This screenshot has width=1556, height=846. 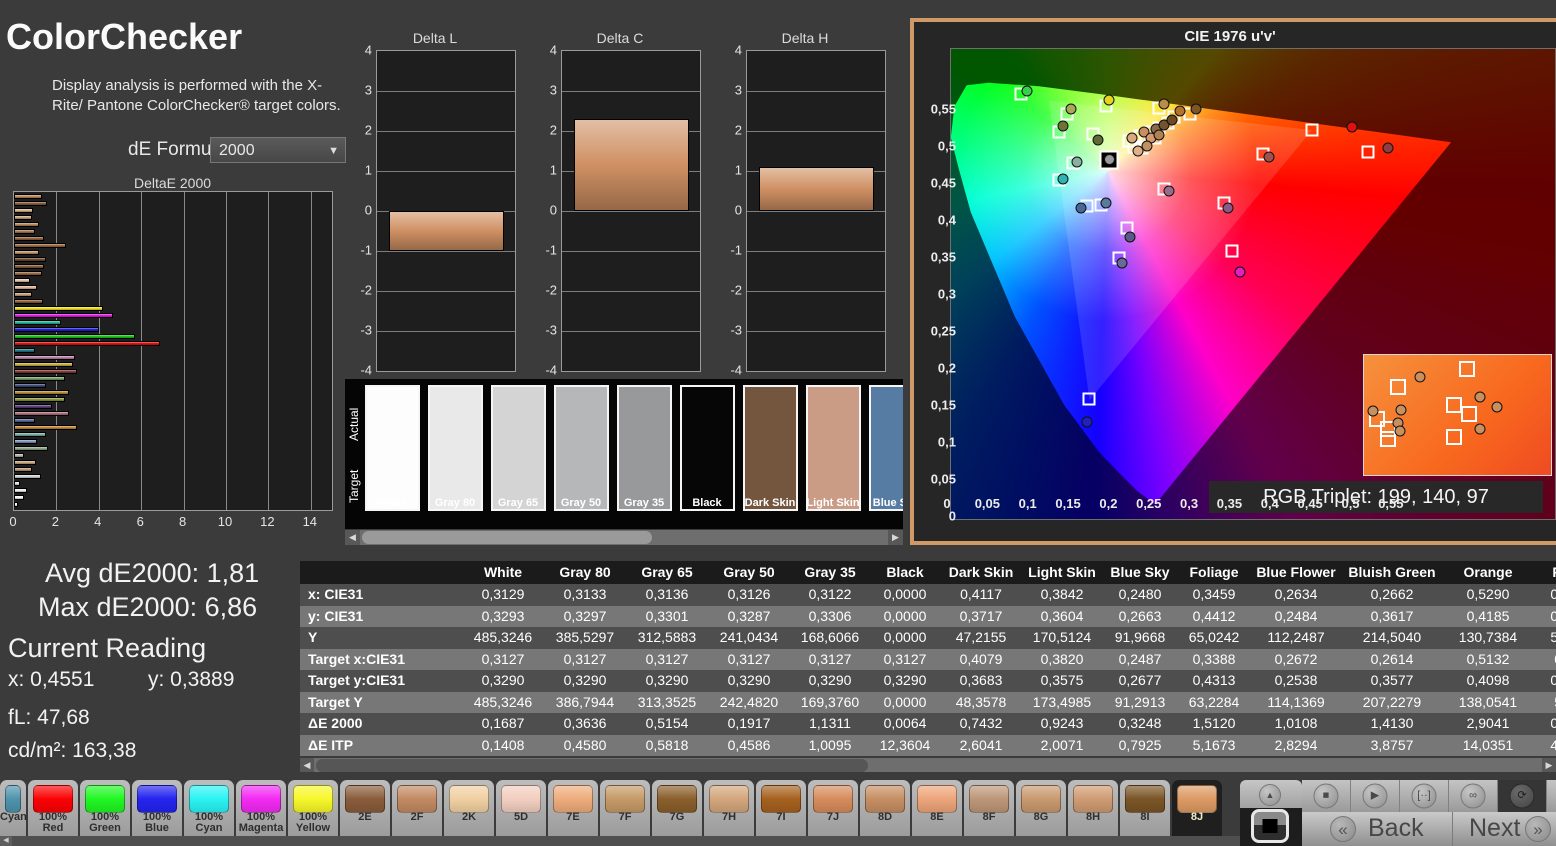 I want to click on table-cell: 0,3127, so click(x=503, y=658).